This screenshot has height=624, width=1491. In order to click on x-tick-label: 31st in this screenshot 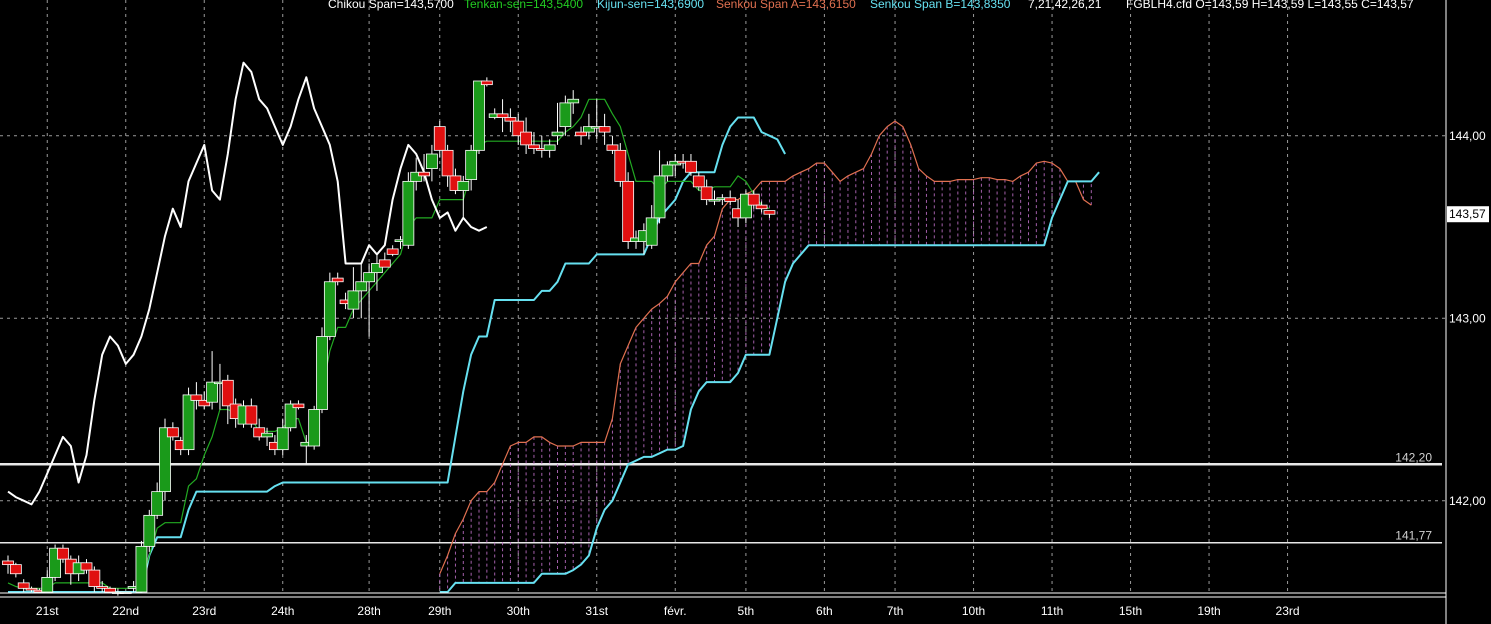, I will do `click(596, 611)`.